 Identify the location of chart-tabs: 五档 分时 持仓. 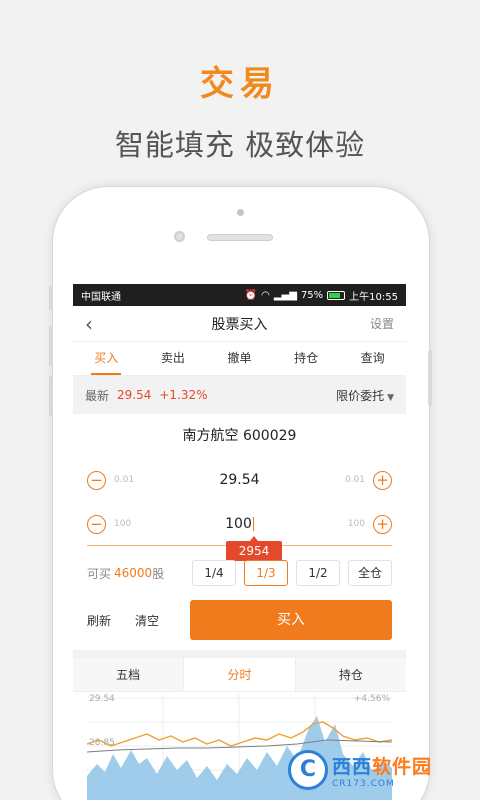
(239, 675).